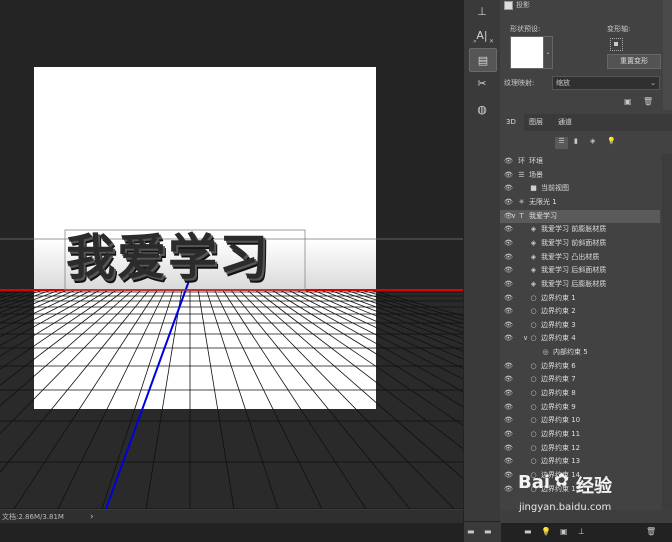 The height and width of the screenshot is (542, 672). What do you see at coordinates (488, 531) in the screenshot?
I see `bottom-icon-2: ▬` at bounding box center [488, 531].